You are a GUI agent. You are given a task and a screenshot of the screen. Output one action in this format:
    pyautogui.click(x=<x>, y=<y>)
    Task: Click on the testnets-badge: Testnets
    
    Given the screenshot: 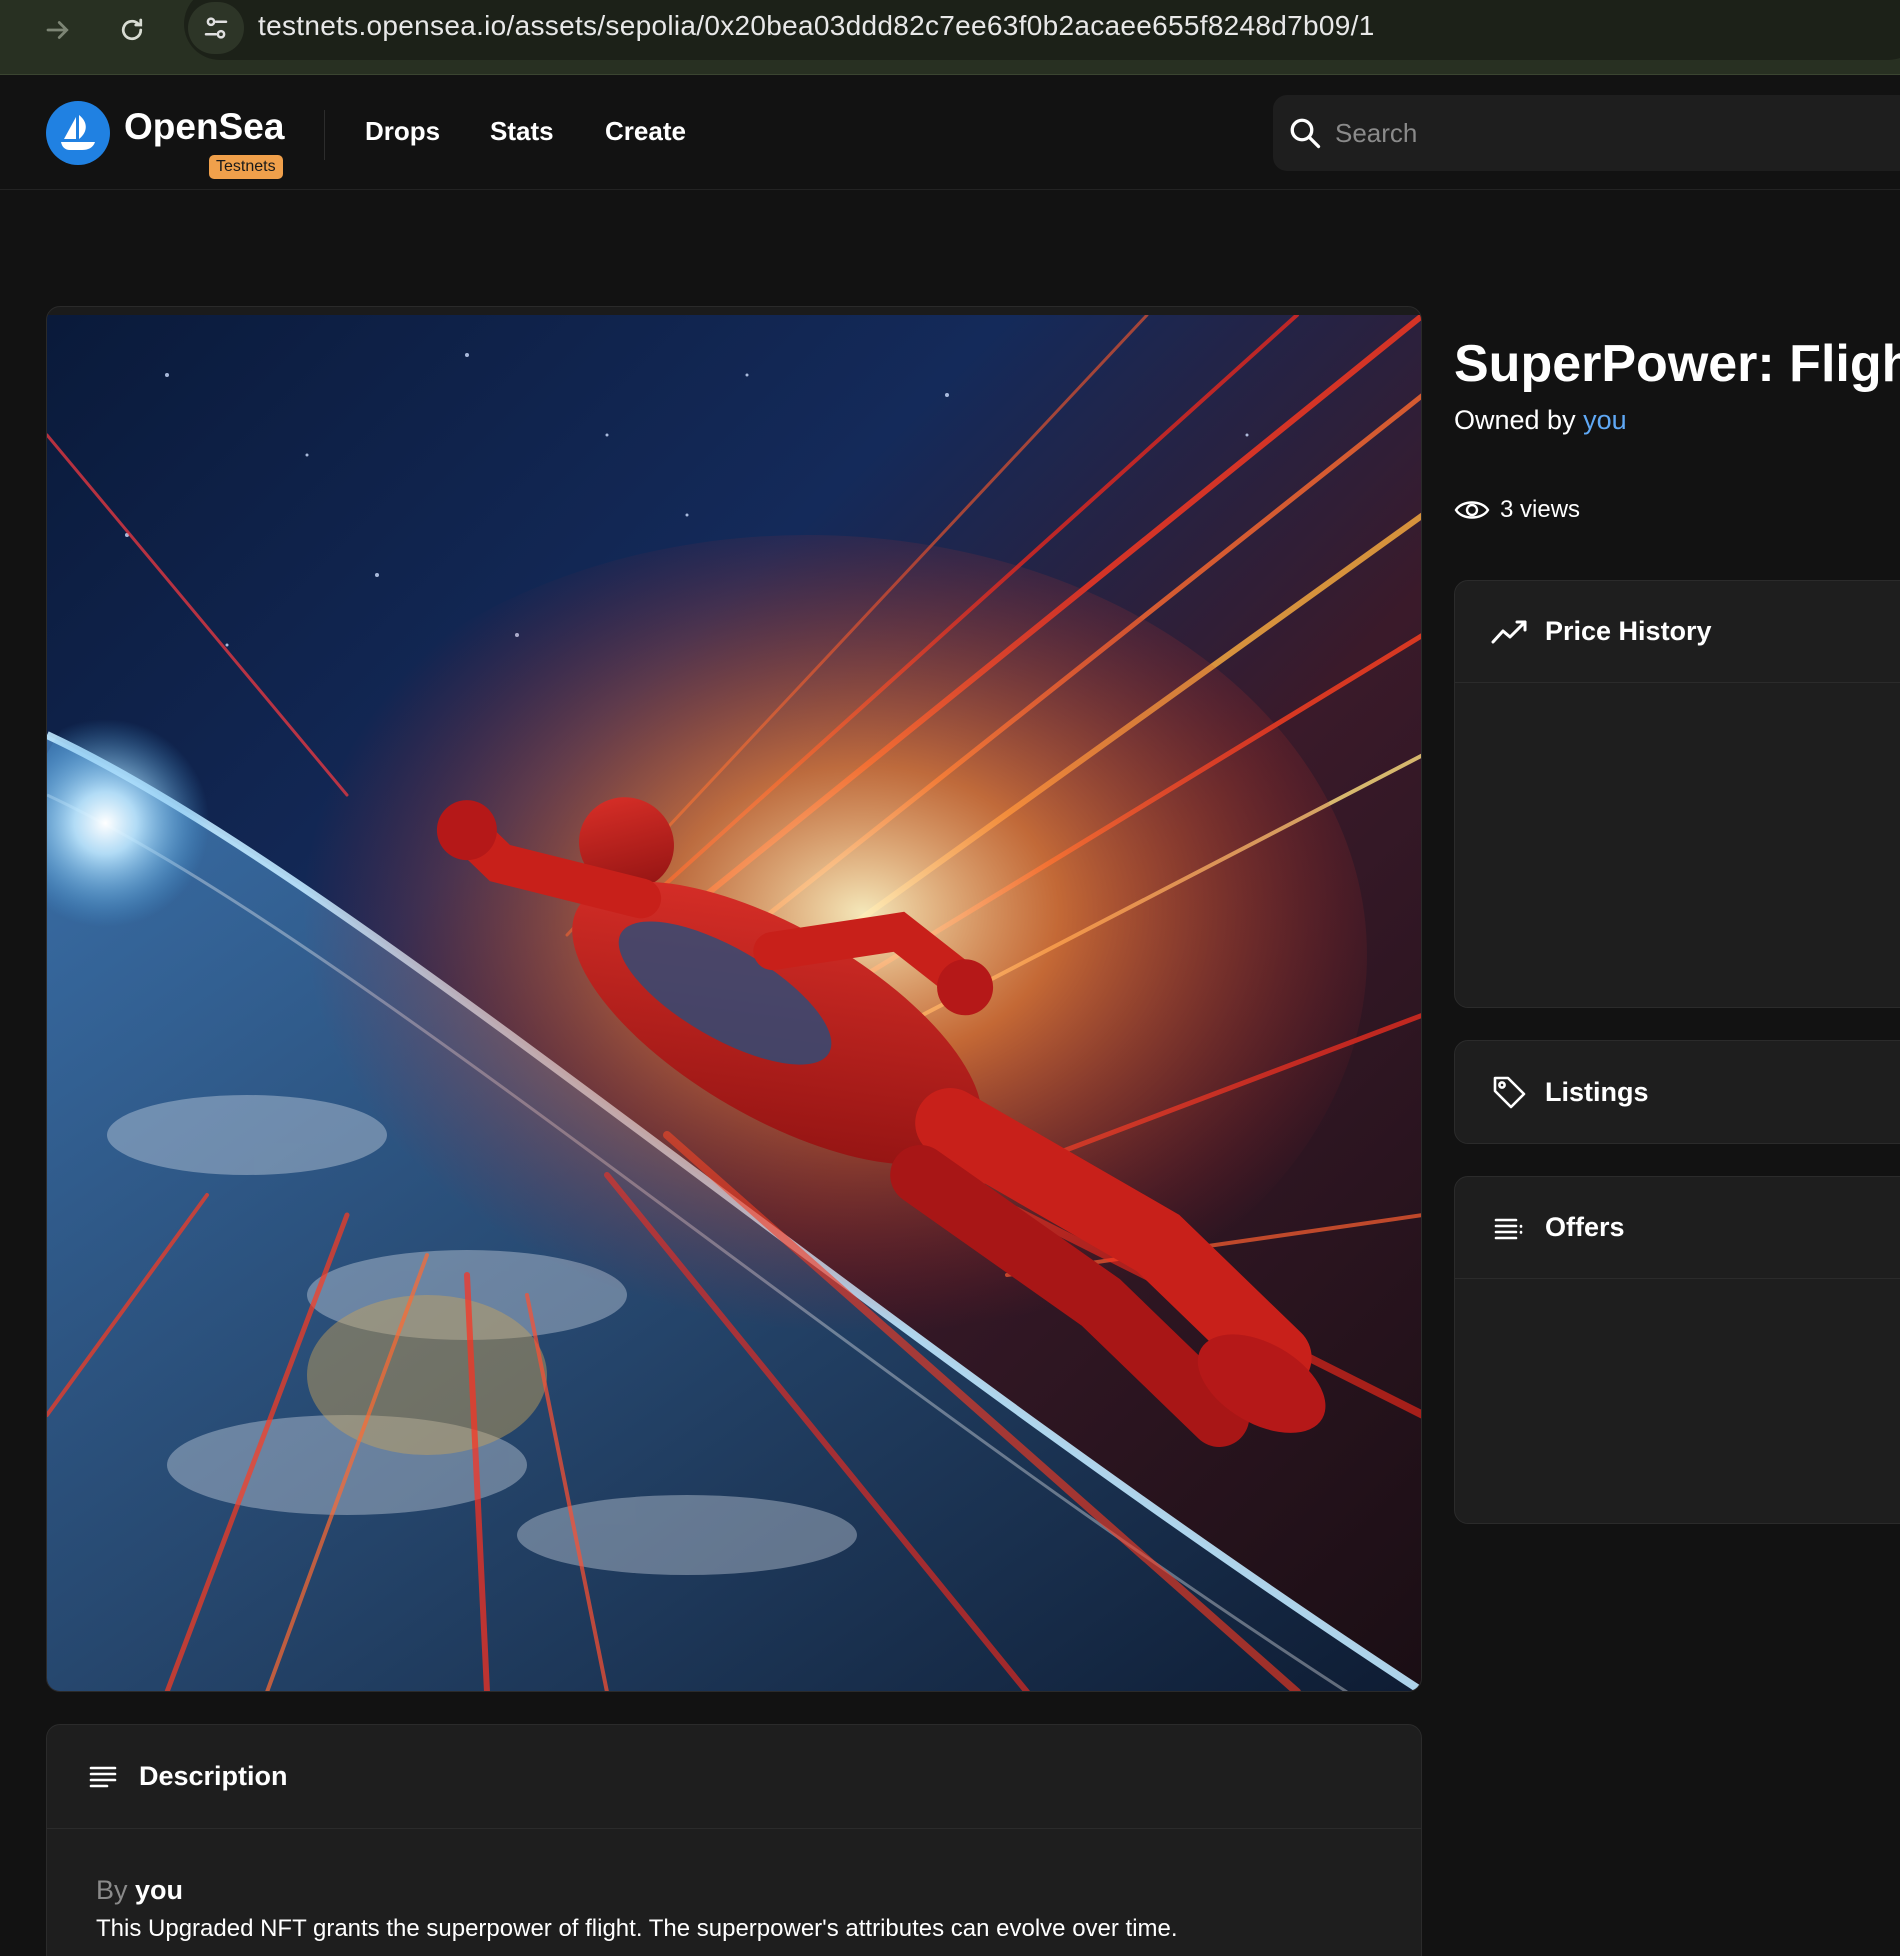 What is the action you would take?
    pyautogui.click(x=246, y=167)
    